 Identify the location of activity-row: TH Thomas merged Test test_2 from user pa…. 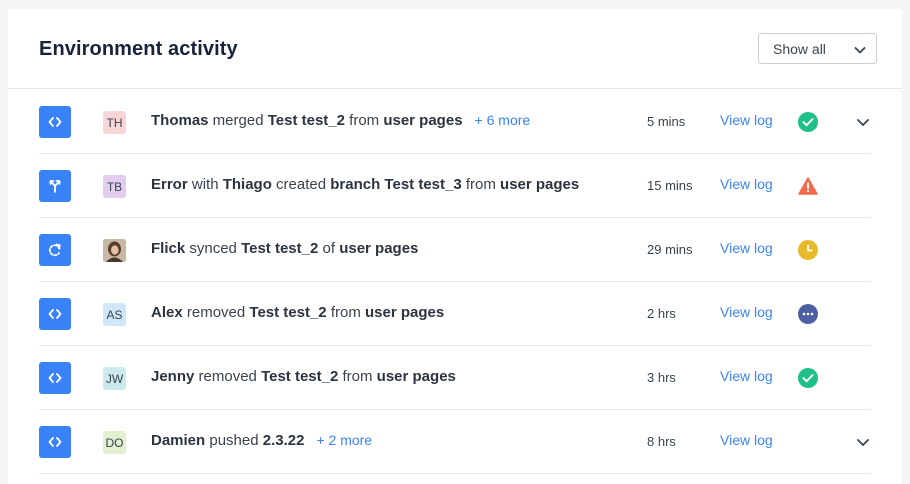
(455, 122).